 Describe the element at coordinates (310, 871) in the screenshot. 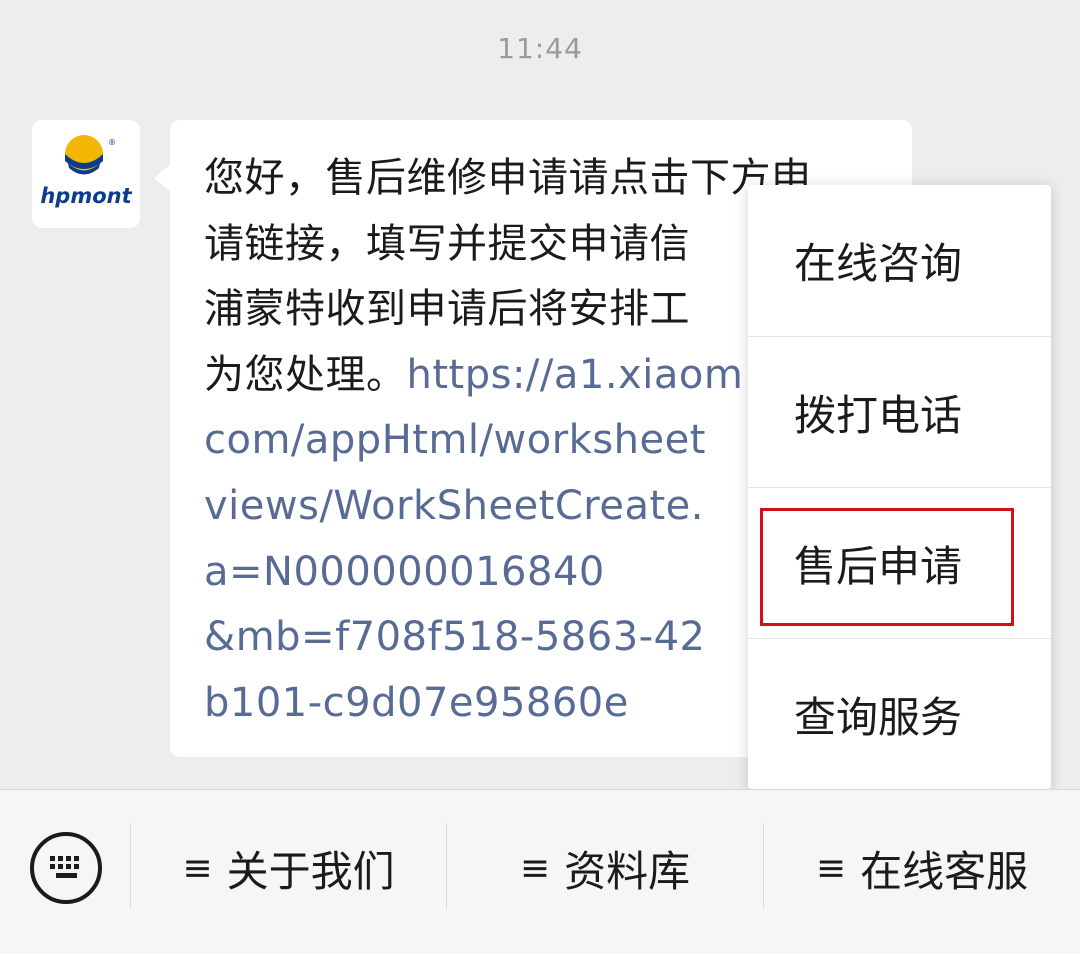

I see `menu-button-label: 关于我们` at that location.